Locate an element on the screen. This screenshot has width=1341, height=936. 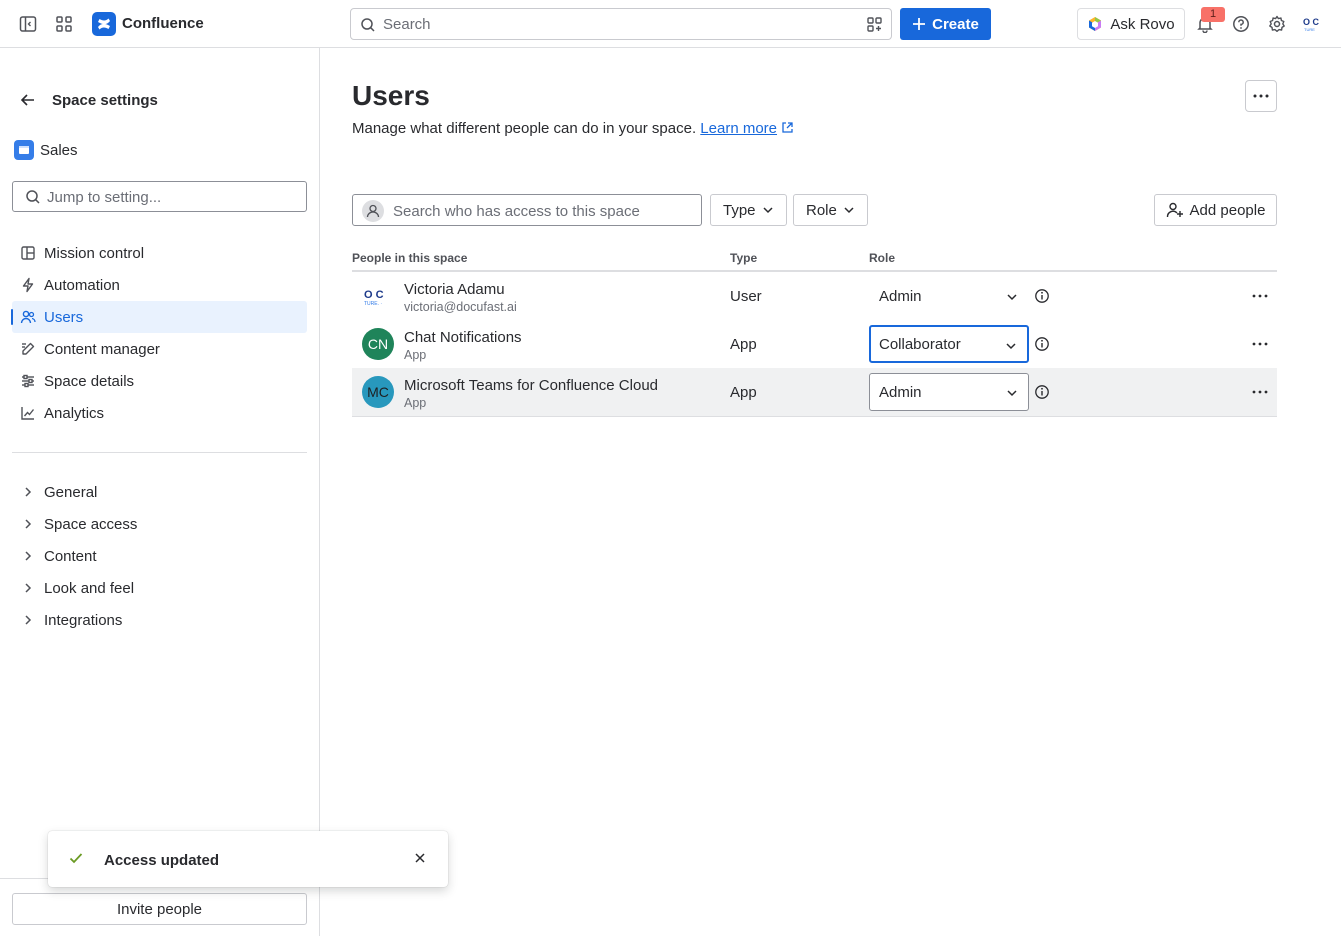
sidebar-group-content: Content is located at coordinates (159, 556).